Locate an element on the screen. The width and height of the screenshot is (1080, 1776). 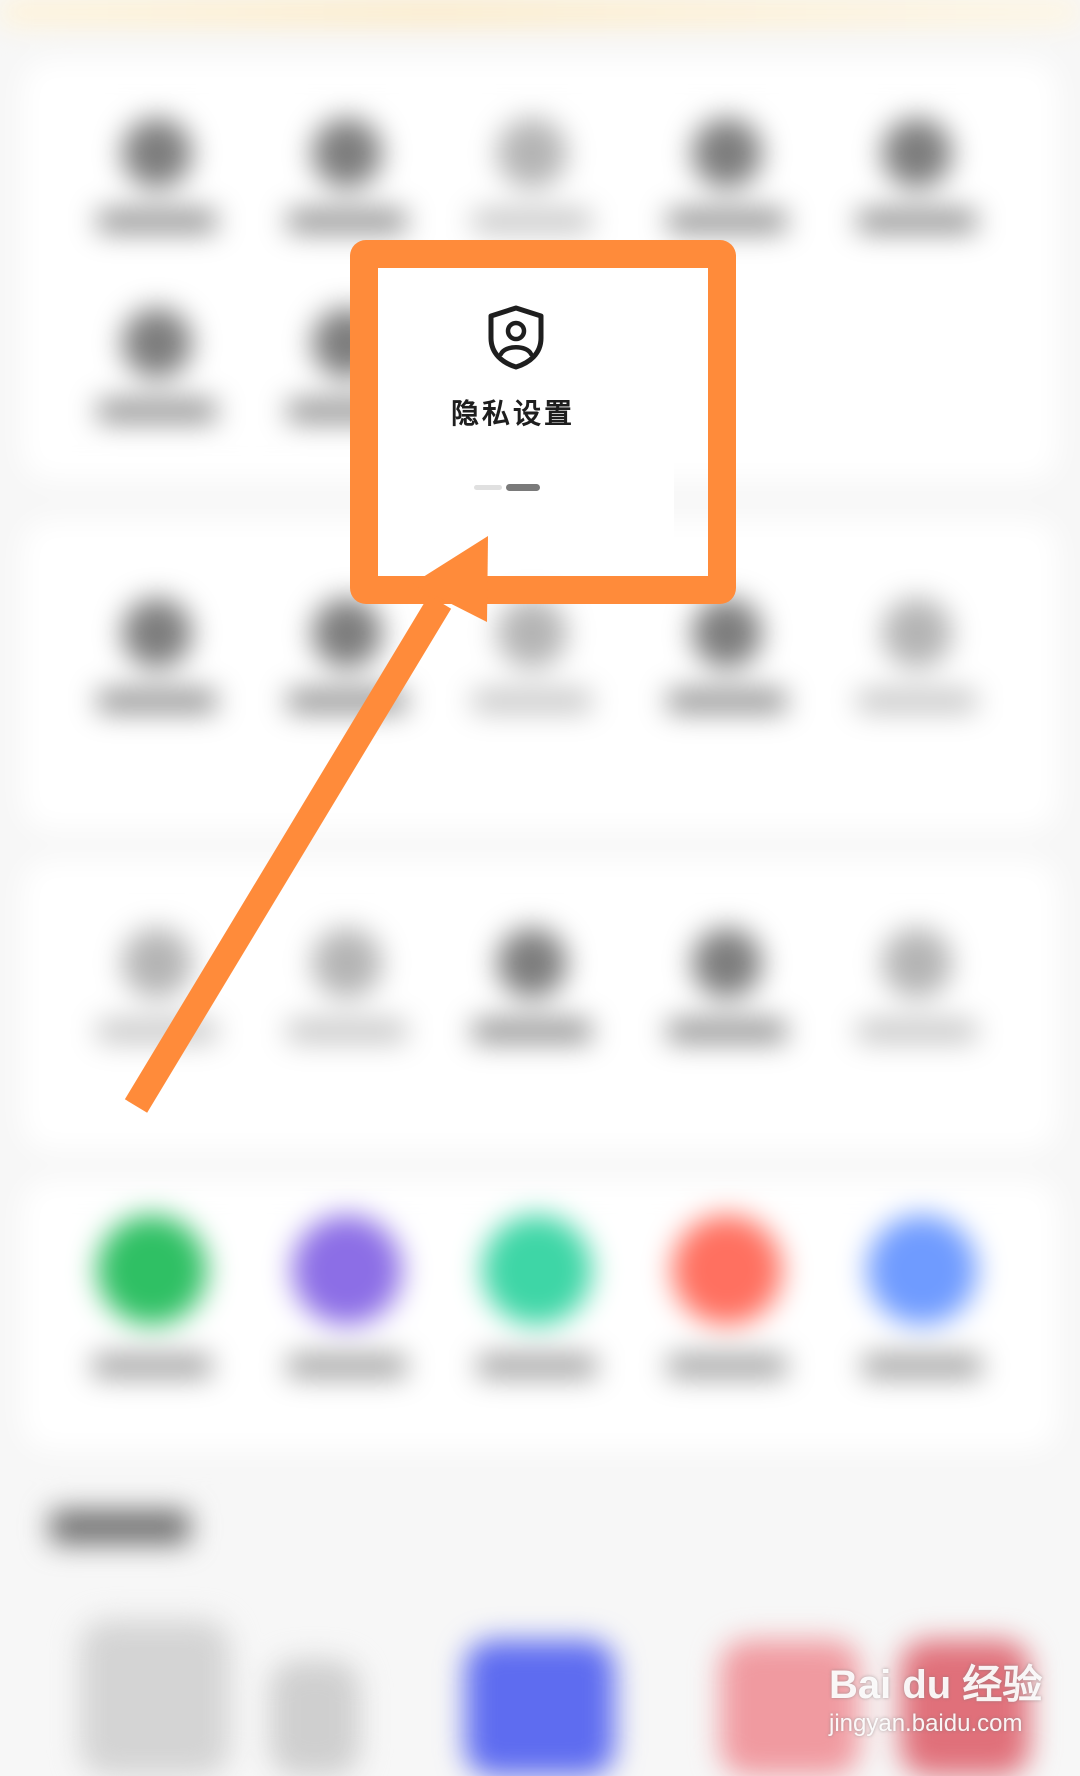
watermark-brand: Bai du 经验 is located at coordinates (936, 1685).